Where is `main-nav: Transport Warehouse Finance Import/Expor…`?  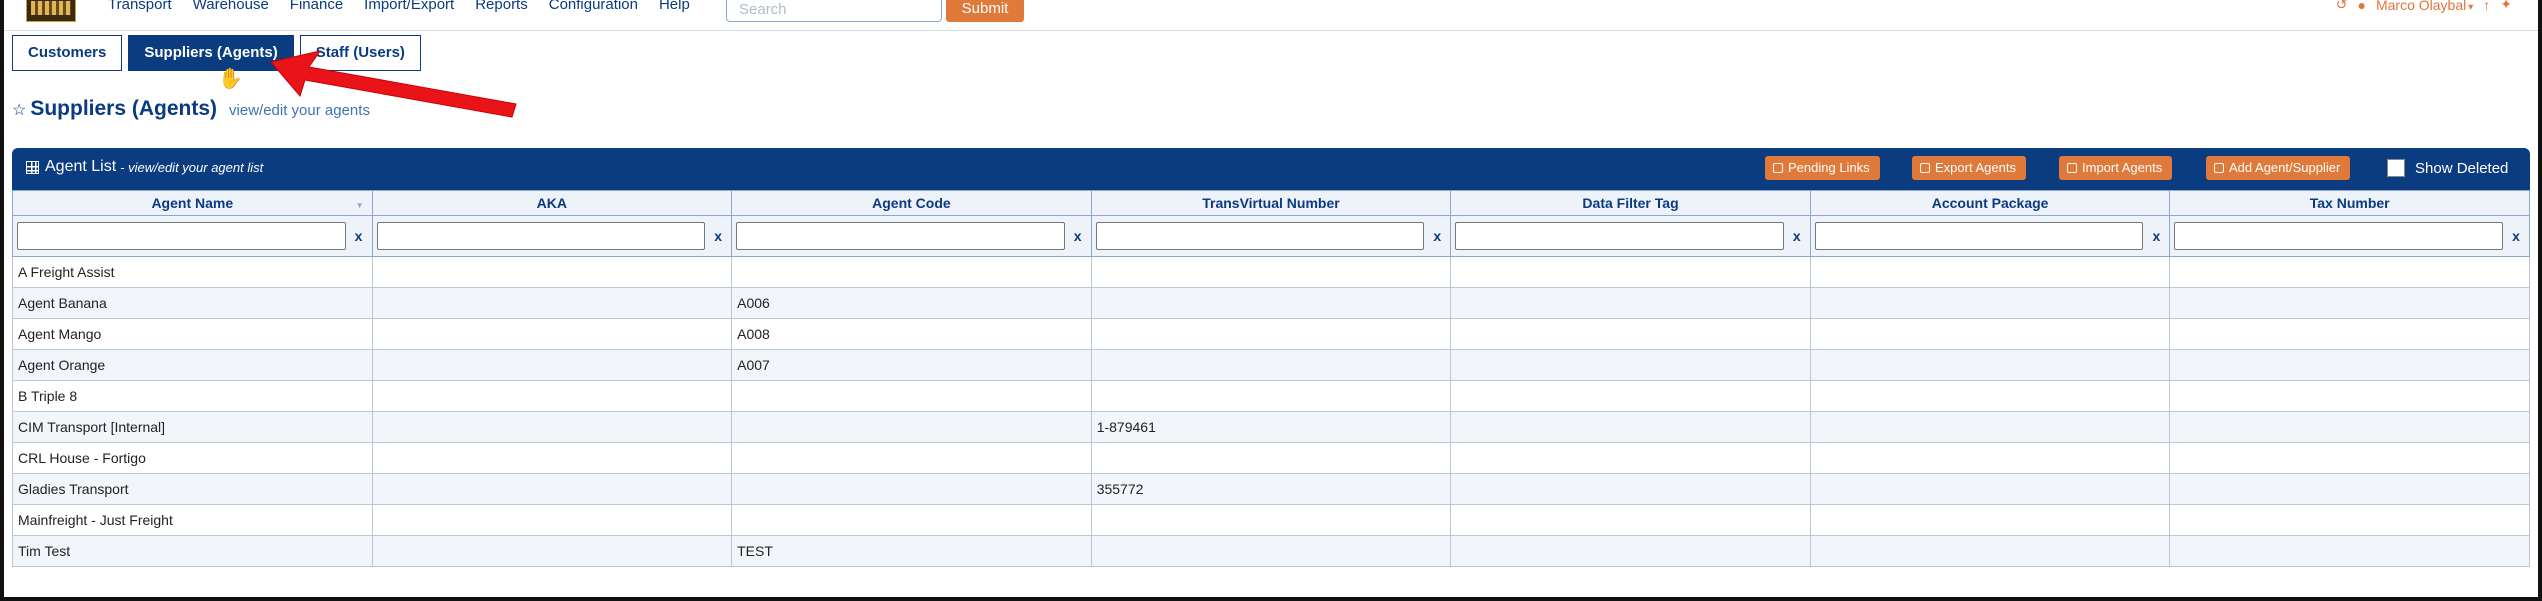 main-nav: Transport Warehouse Finance Import/Expor… is located at coordinates (409, 6).